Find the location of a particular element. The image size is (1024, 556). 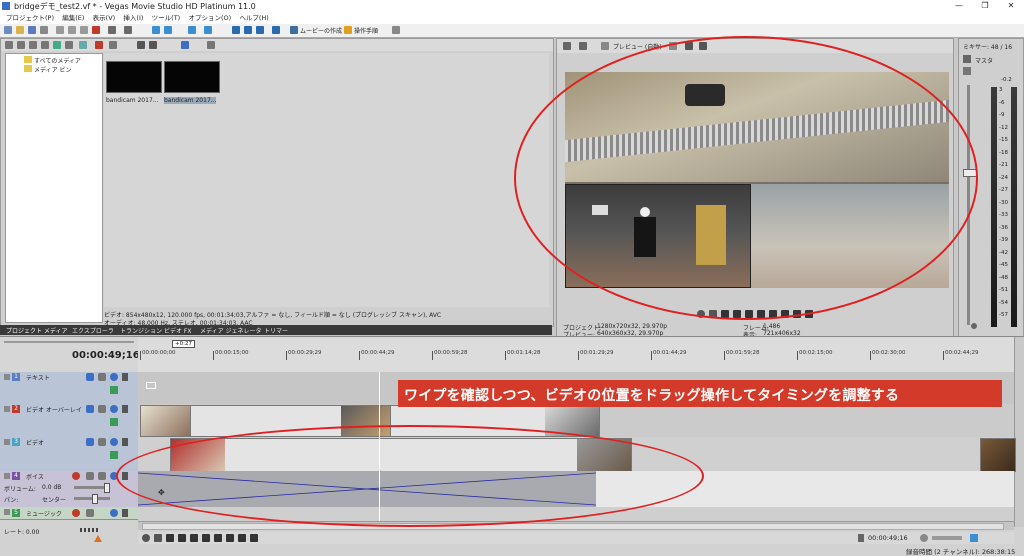

whats-this-icon is located at coordinates (396, 30).